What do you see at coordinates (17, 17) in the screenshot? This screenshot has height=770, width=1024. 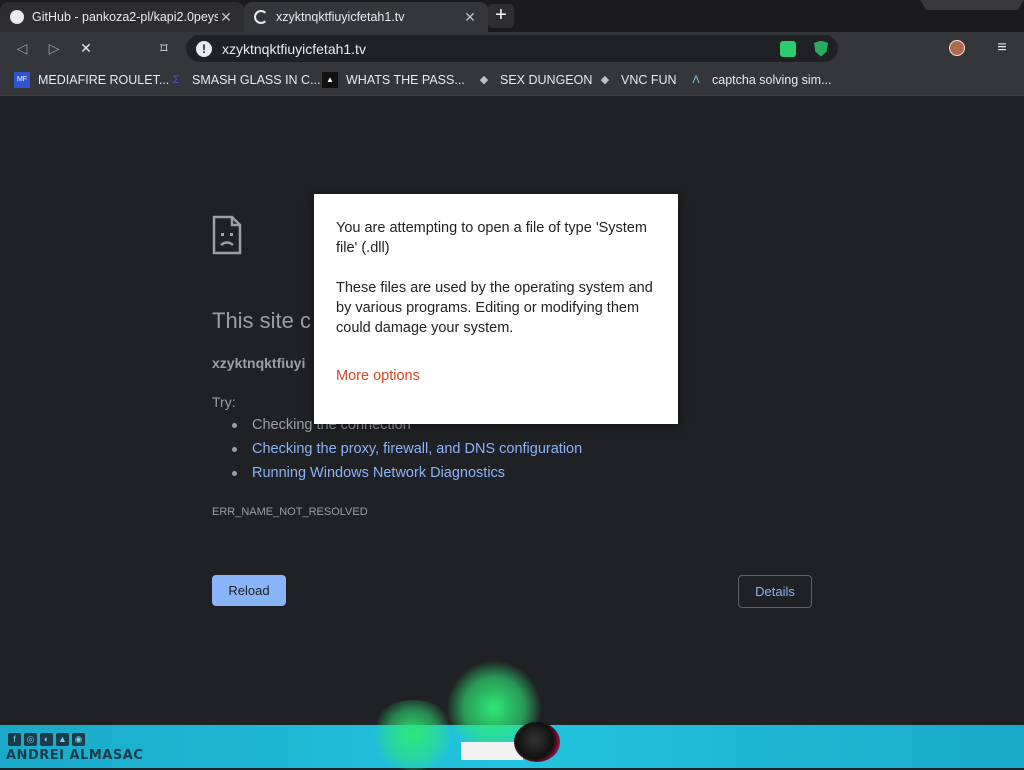 I see `github-icon` at bounding box center [17, 17].